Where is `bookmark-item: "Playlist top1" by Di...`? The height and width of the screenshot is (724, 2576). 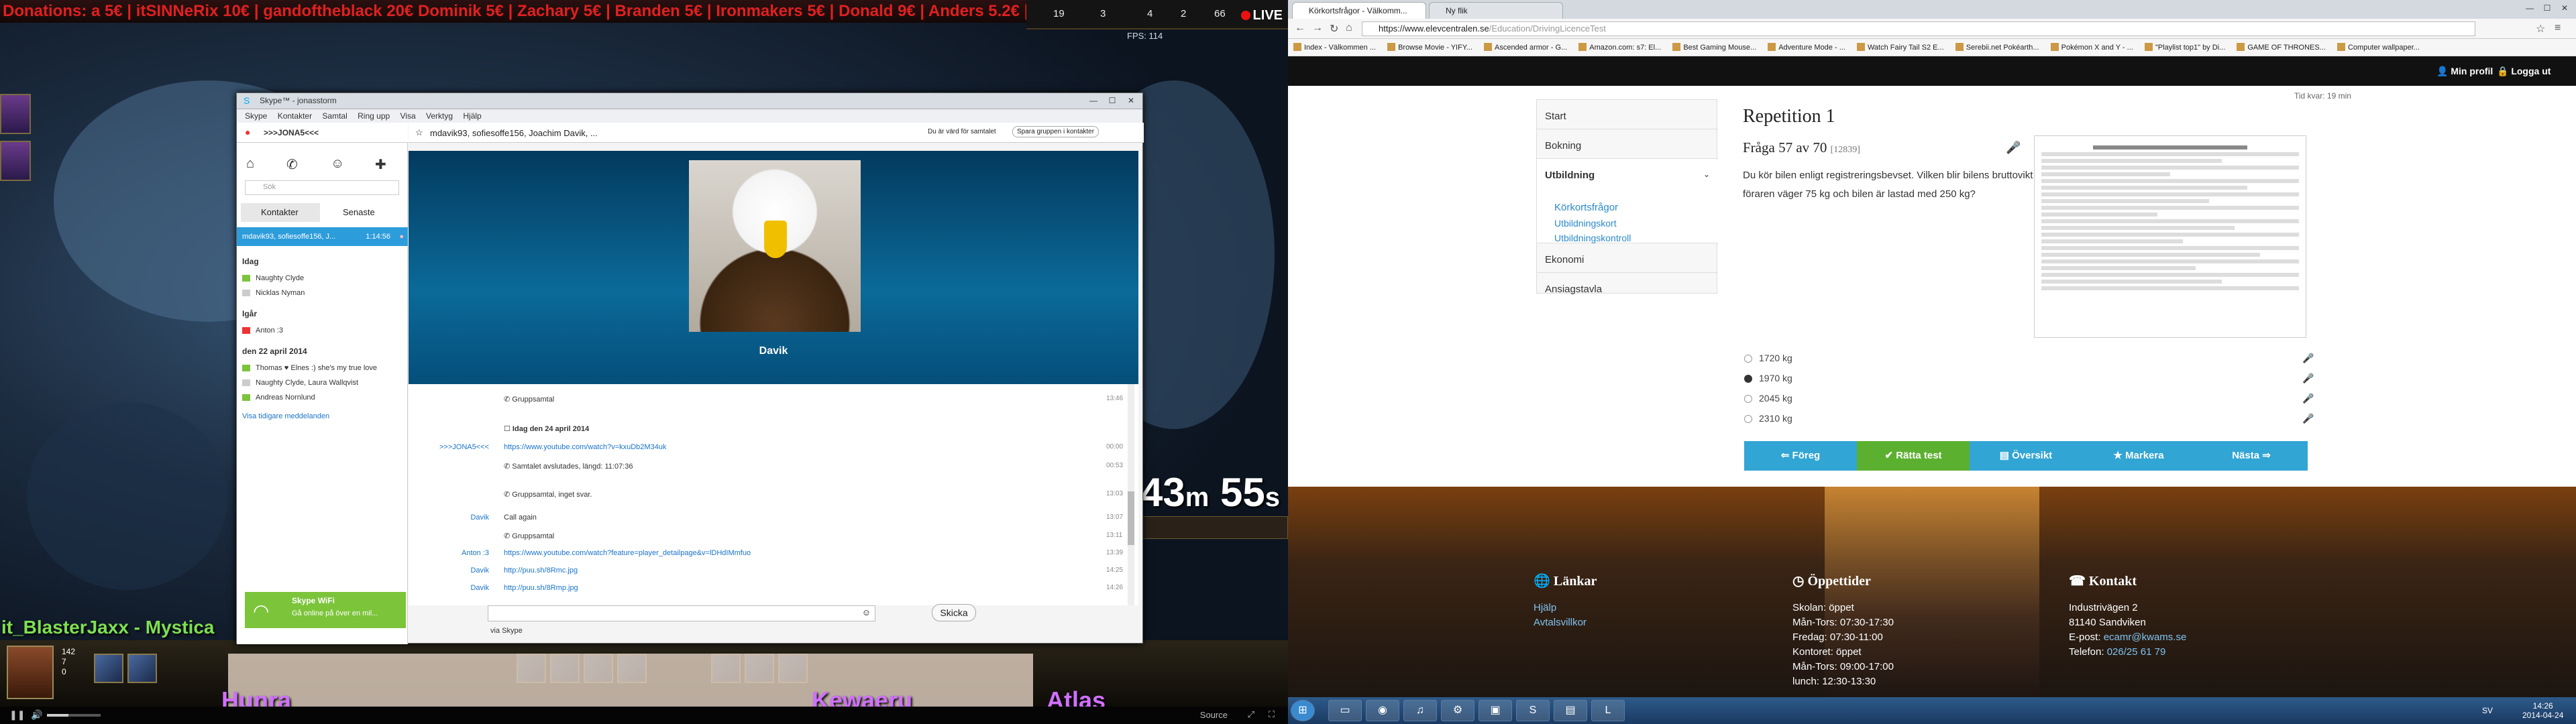 bookmark-item: "Playlist top1" by Di... is located at coordinates (2184, 47).